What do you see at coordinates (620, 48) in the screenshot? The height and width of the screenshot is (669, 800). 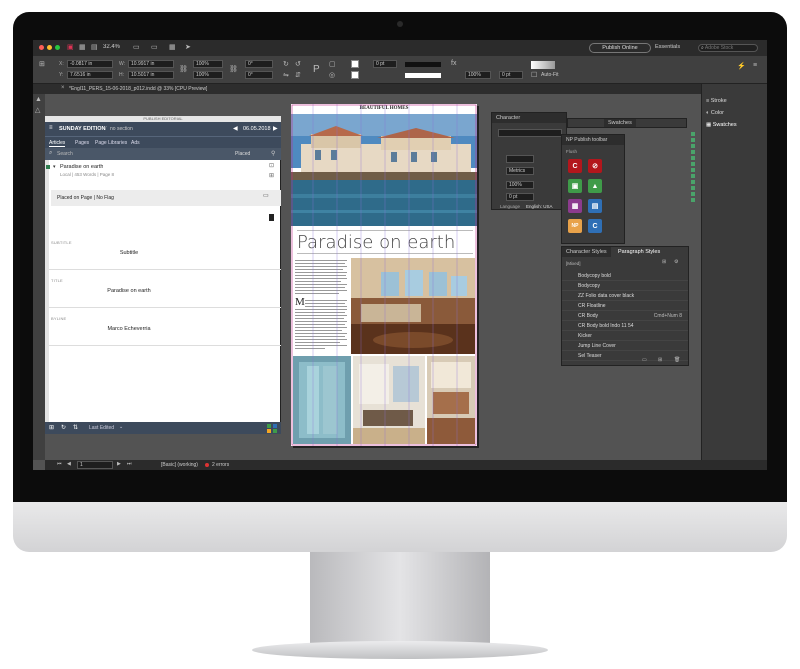 I see `publish-online-button: Publish Online` at bounding box center [620, 48].